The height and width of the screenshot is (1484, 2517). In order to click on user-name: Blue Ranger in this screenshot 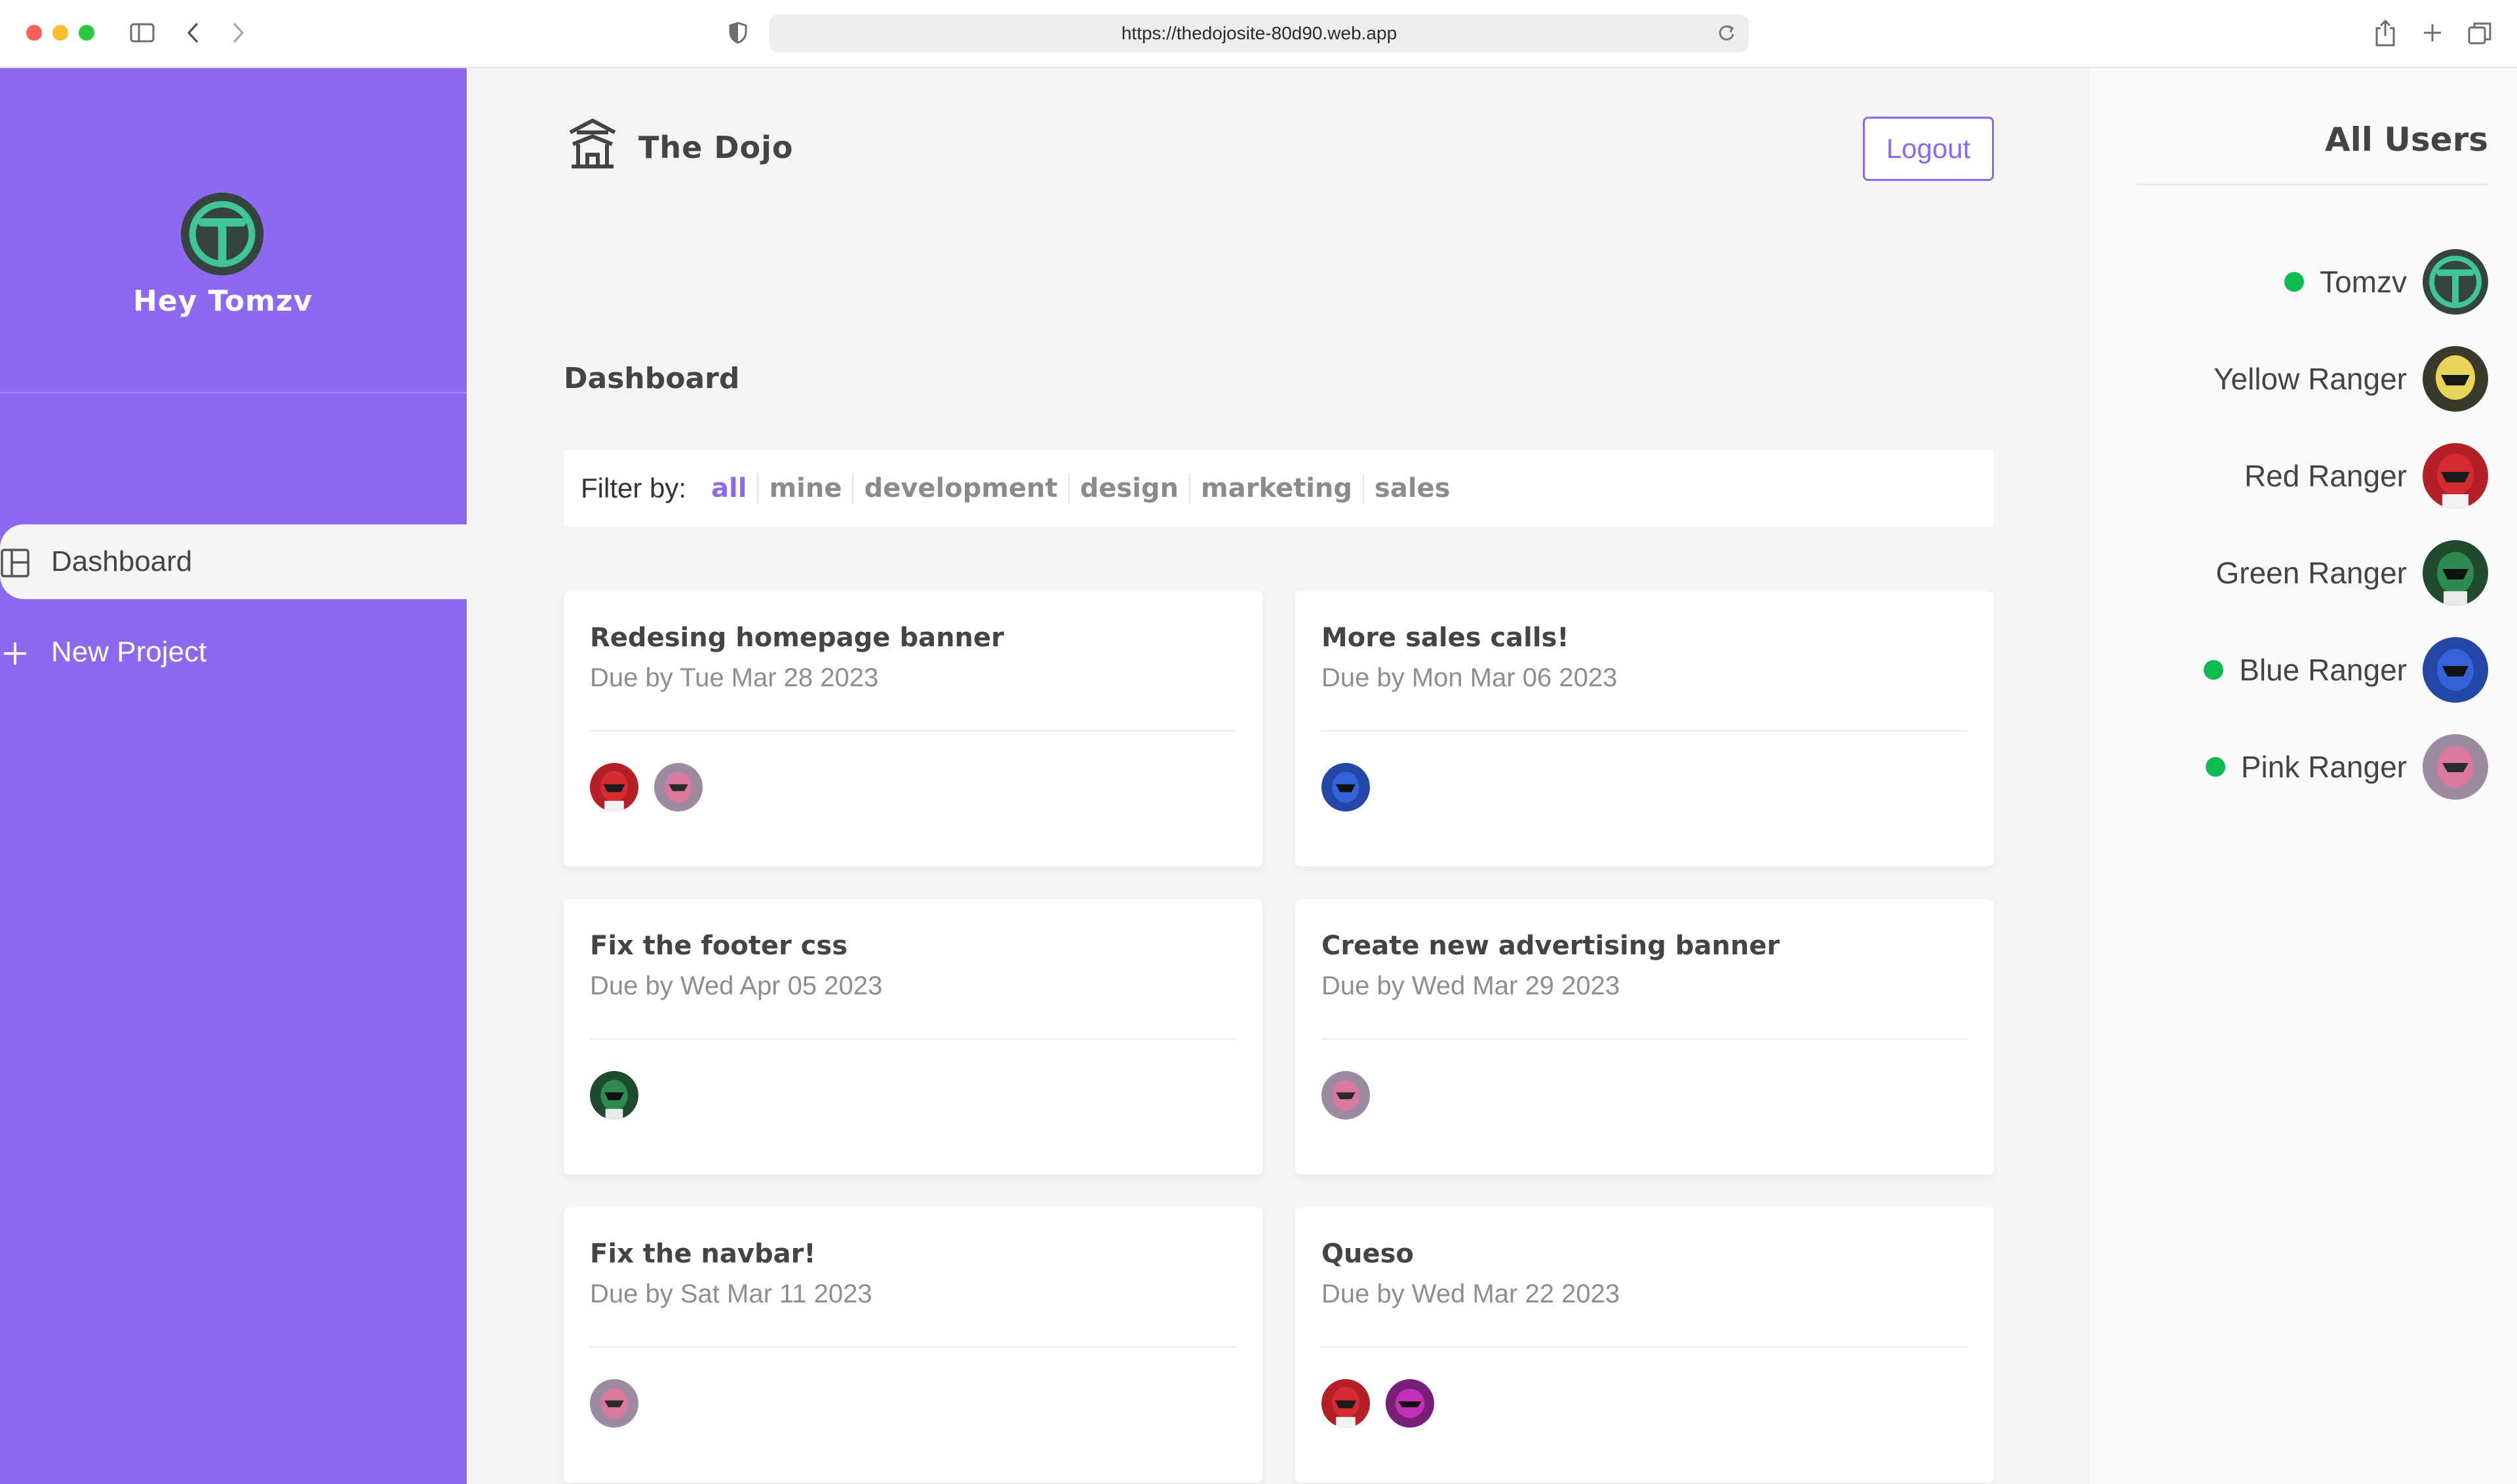, I will do `click(2323, 670)`.